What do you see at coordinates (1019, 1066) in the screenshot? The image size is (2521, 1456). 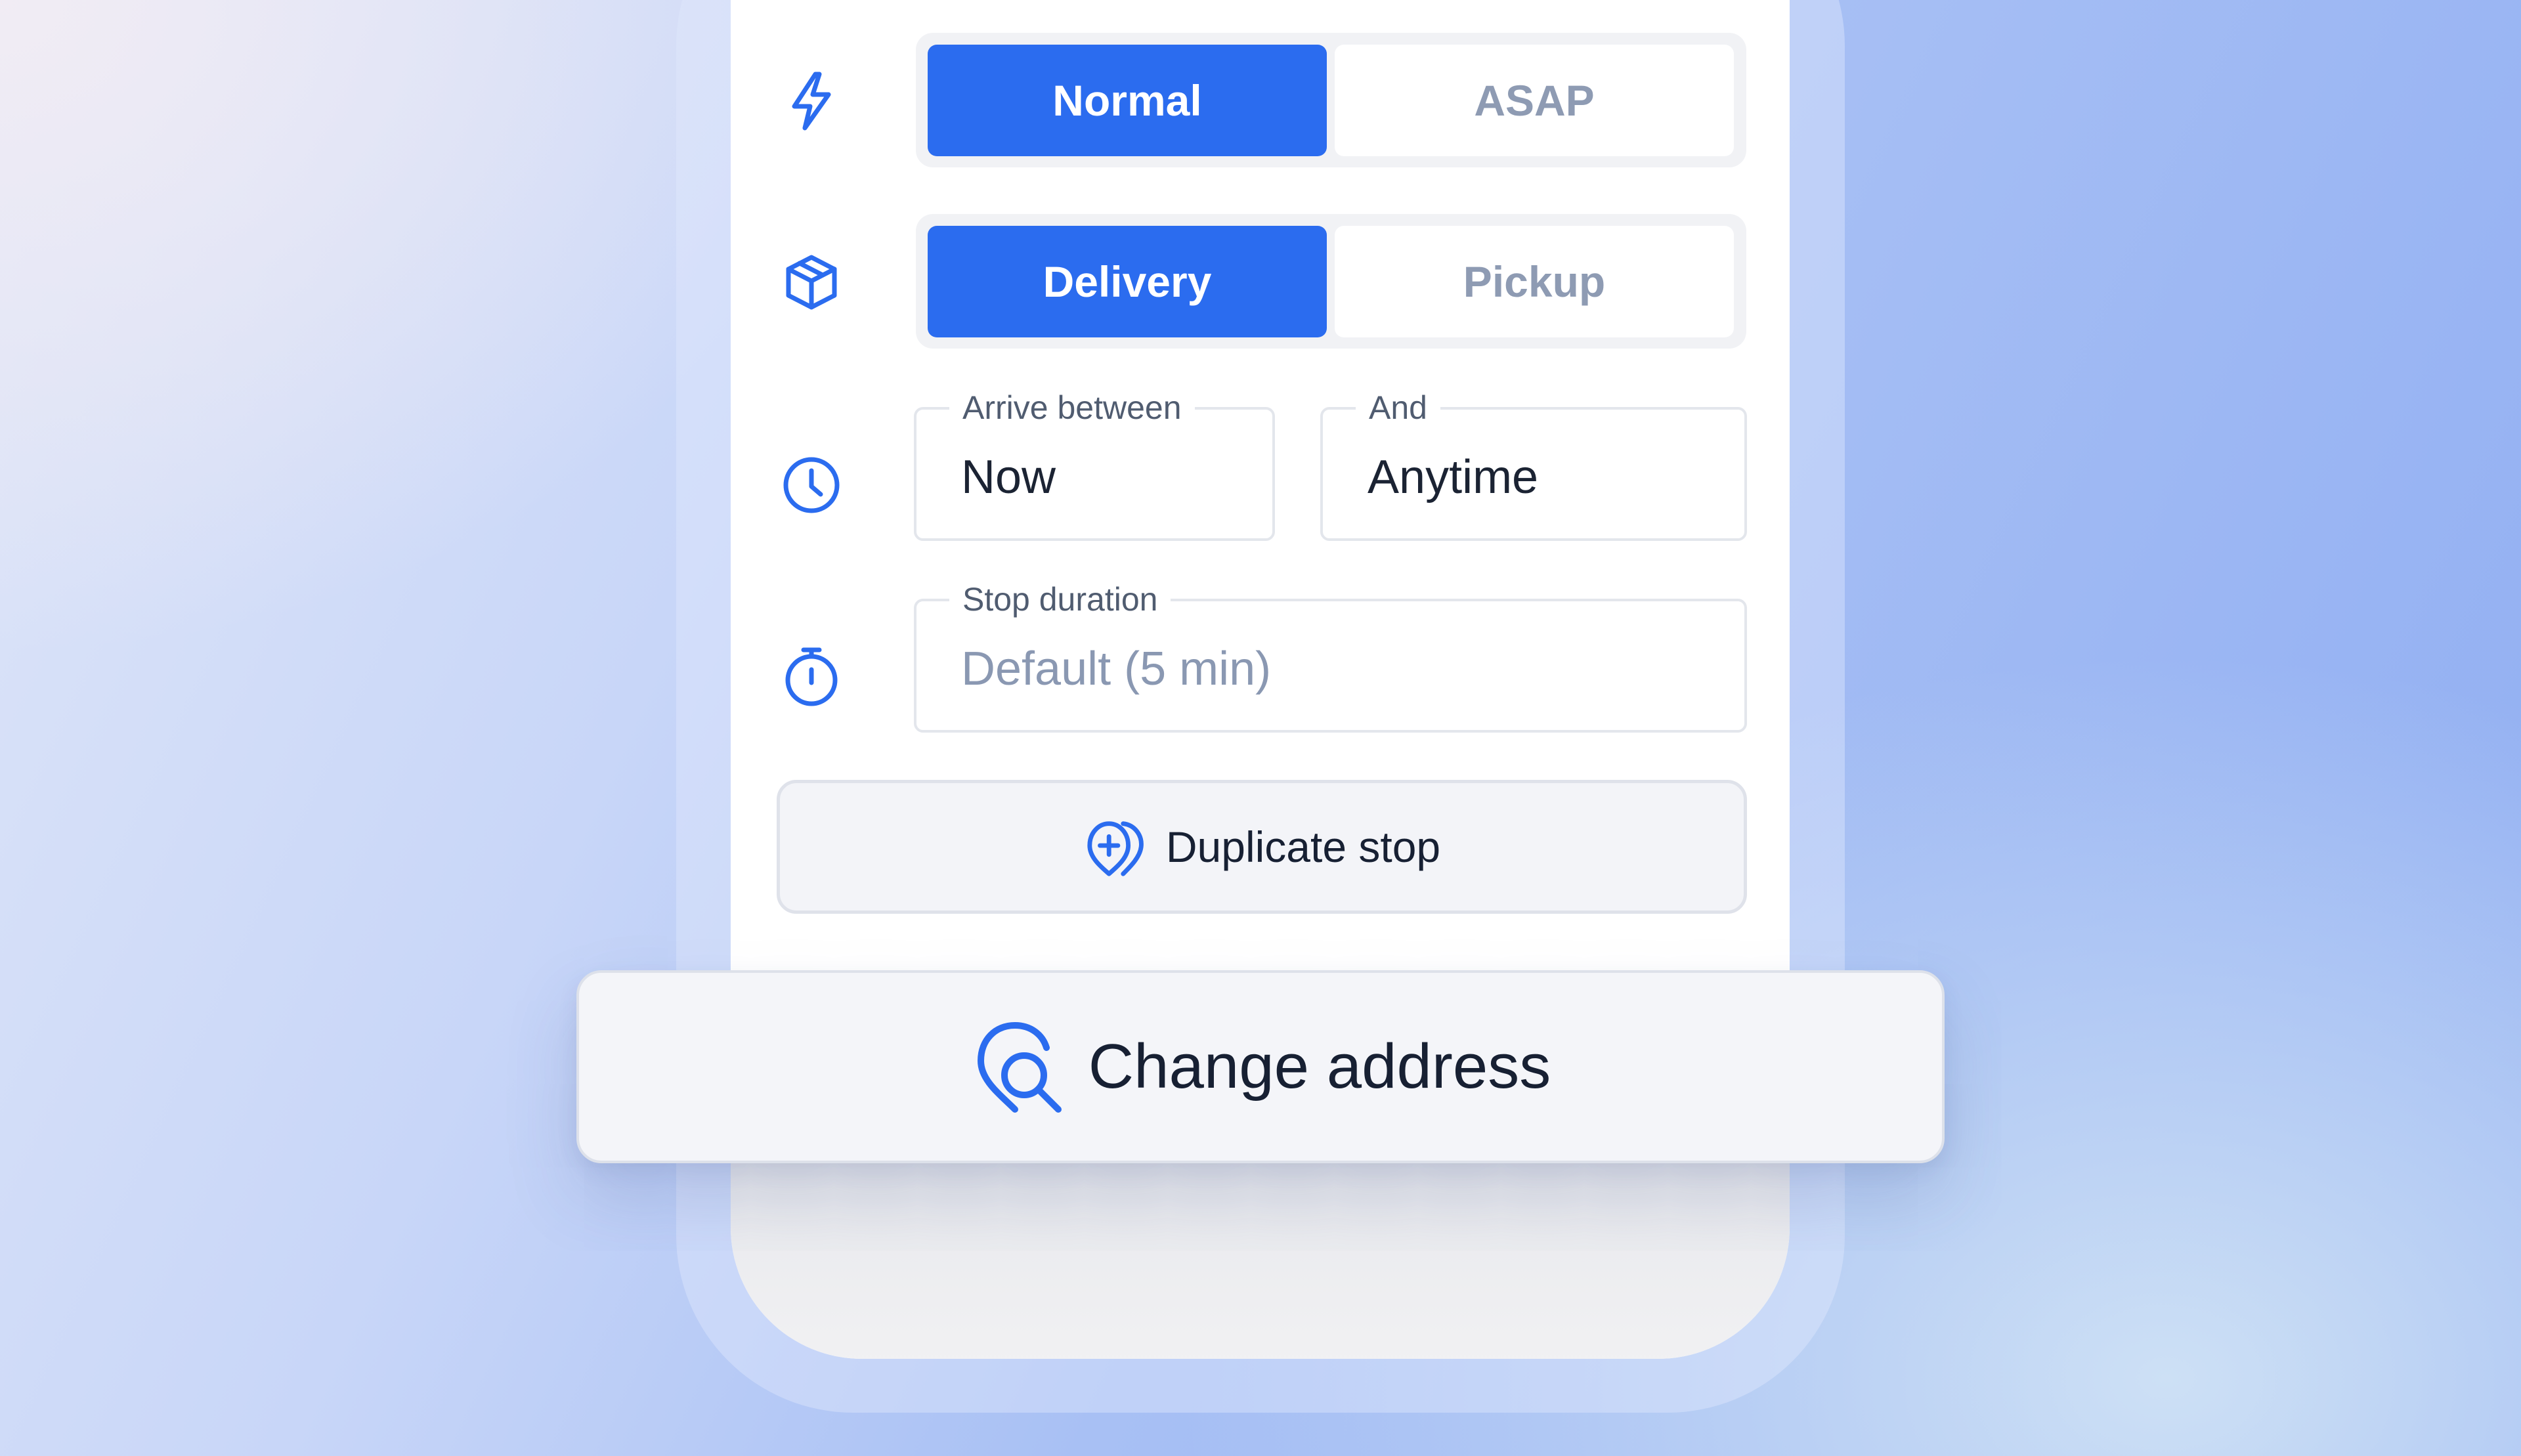 I see `pin-search-icon` at bounding box center [1019, 1066].